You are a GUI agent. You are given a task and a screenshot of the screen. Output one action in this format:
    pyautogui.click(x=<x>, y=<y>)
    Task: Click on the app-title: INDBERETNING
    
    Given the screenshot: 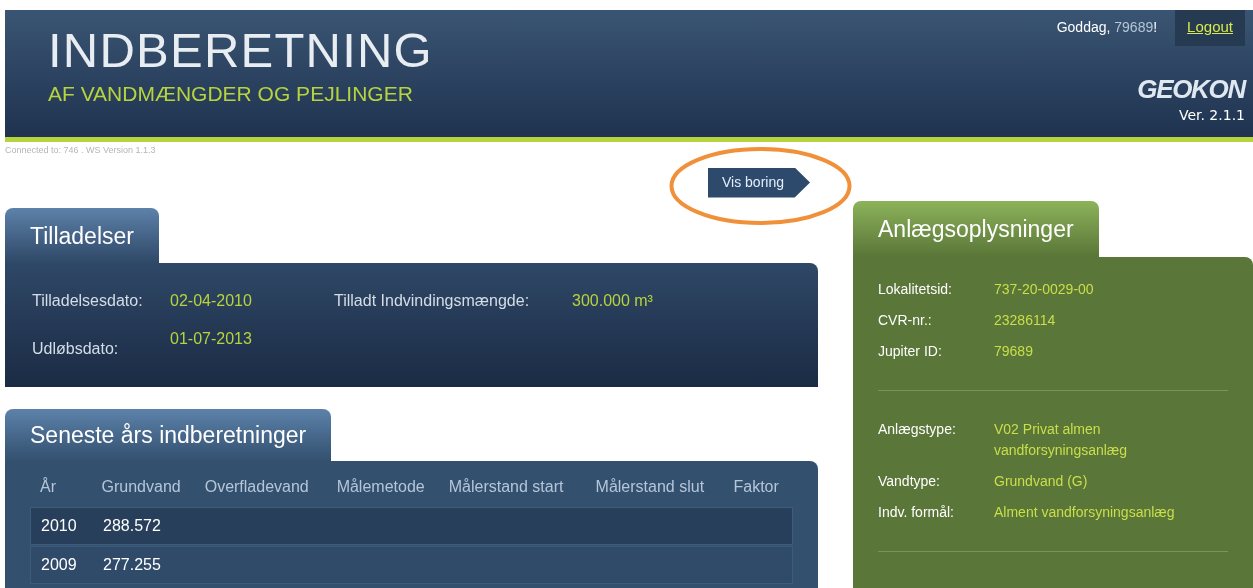 What is the action you would take?
    pyautogui.click(x=240, y=50)
    